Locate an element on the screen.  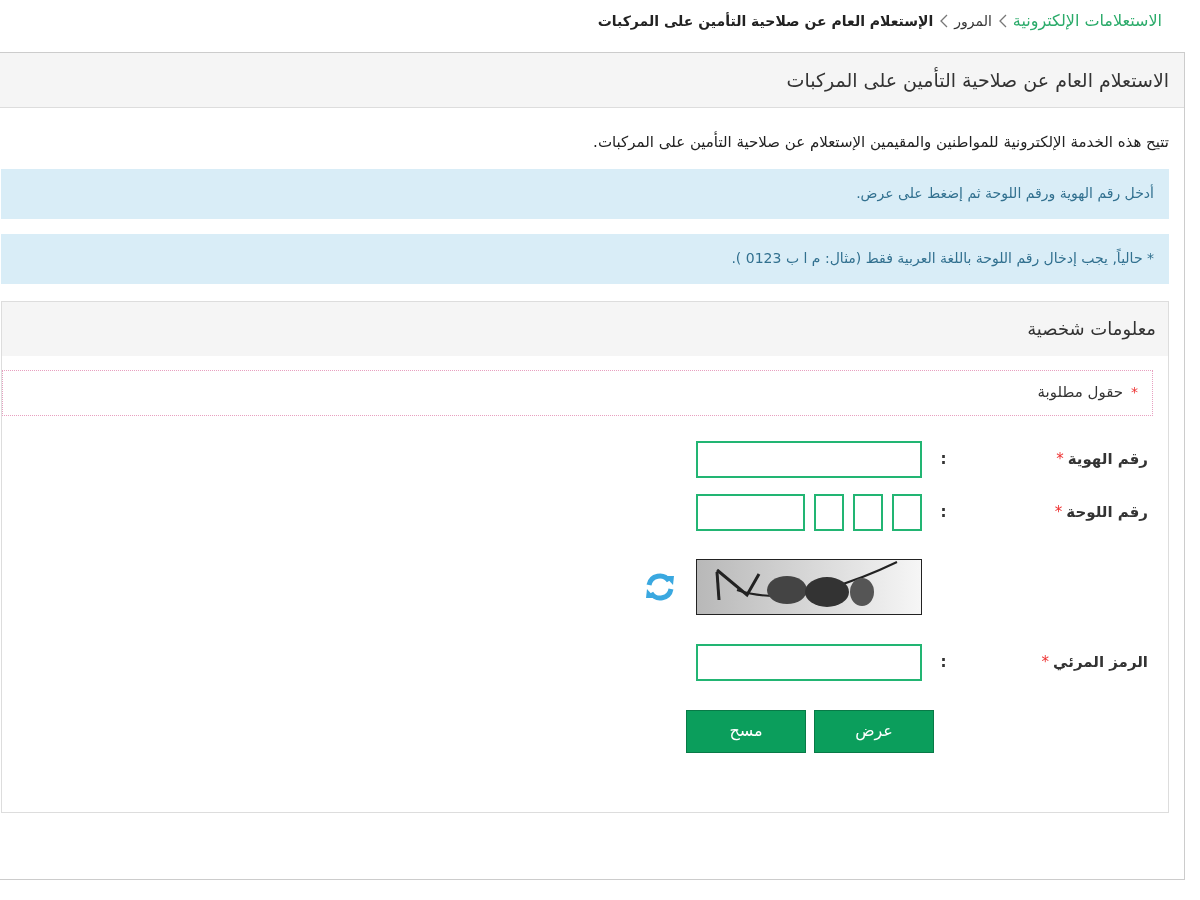
form-button: عرض is located at coordinates (874, 731).